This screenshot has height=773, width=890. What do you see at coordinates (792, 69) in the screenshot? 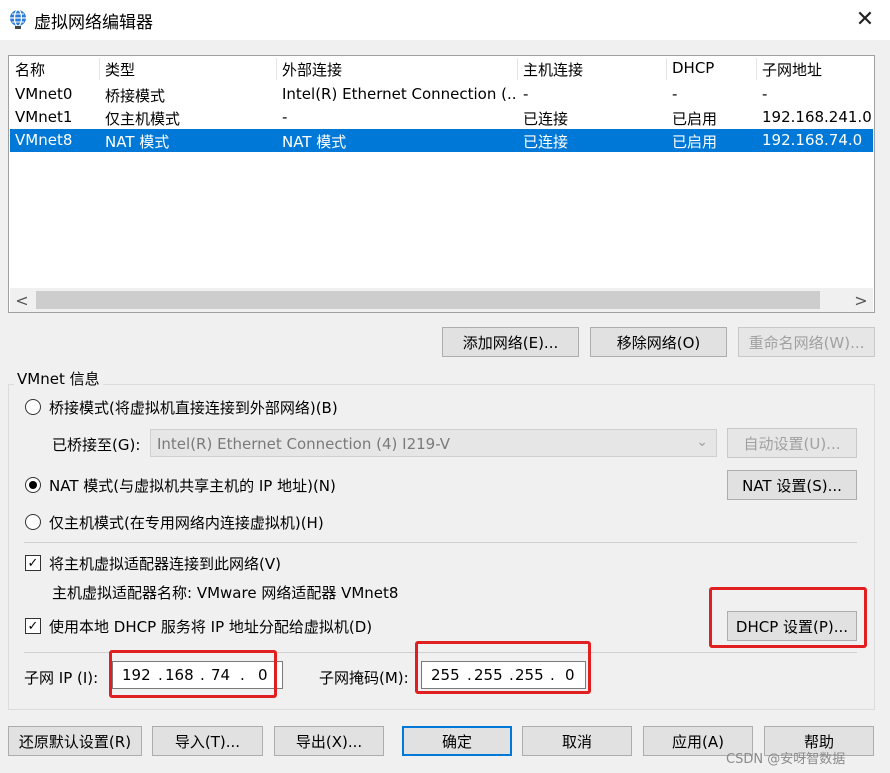
I see `column-header-subnet: 子网地址` at bounding box center [792, 69].